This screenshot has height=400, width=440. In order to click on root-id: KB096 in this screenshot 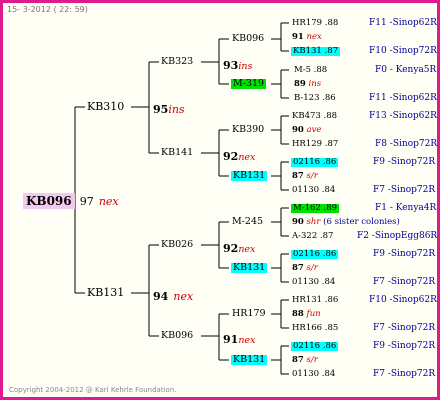, I will do `click(49, 201)`.